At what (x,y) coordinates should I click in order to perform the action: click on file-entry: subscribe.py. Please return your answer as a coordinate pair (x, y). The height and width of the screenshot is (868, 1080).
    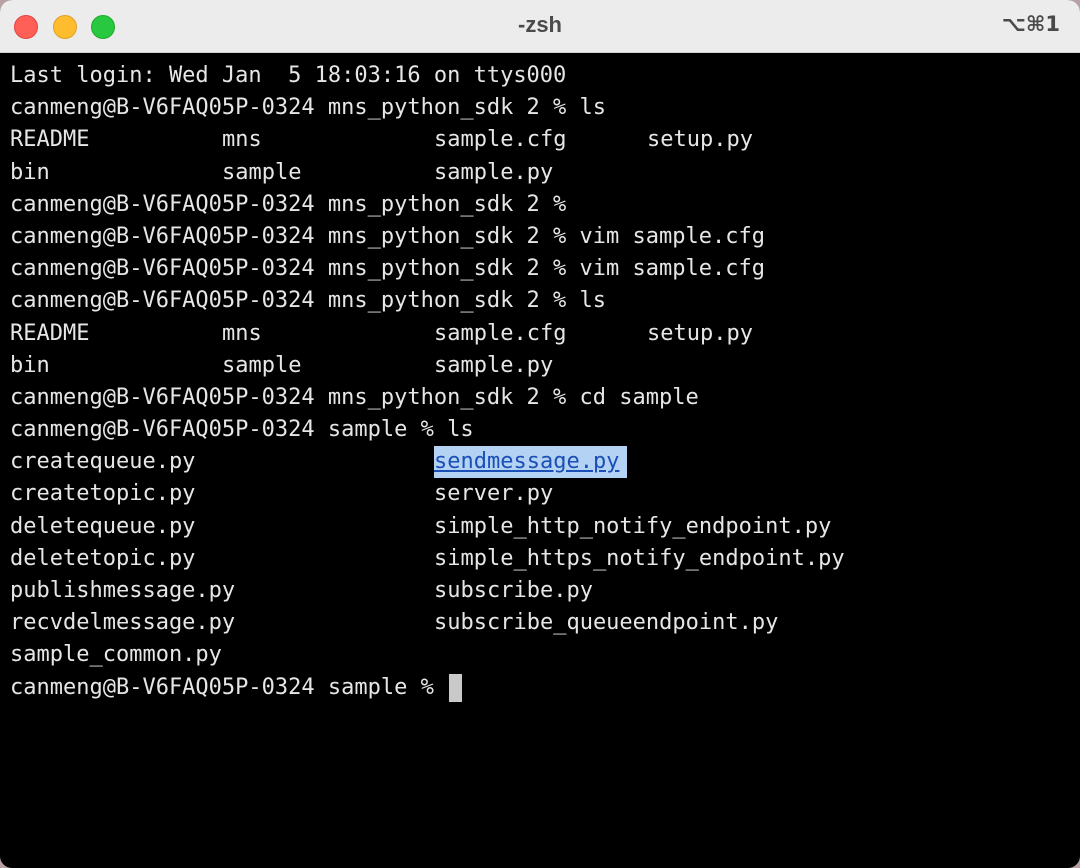
    Looking at the image, I should click on (513, 591).